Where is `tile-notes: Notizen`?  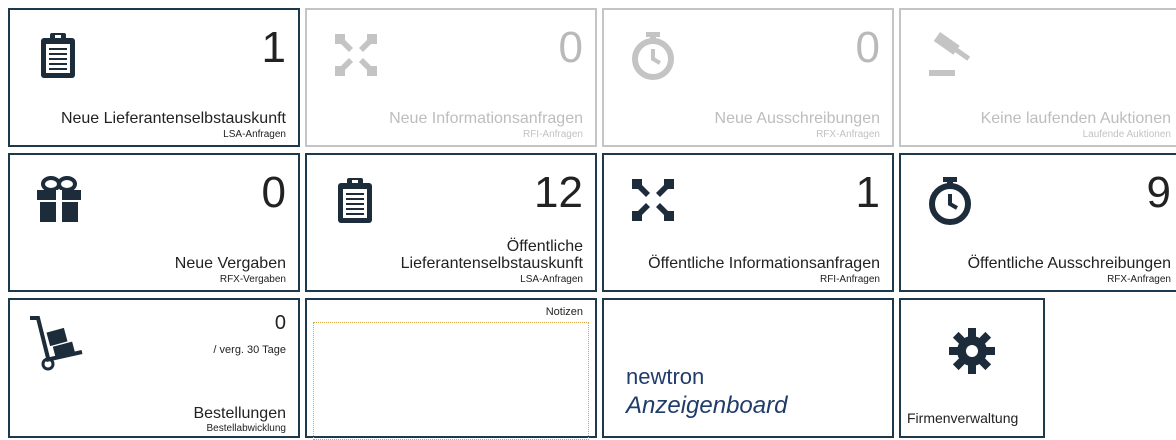
tile-notes: Notizen is located at coordinates (451, 369).